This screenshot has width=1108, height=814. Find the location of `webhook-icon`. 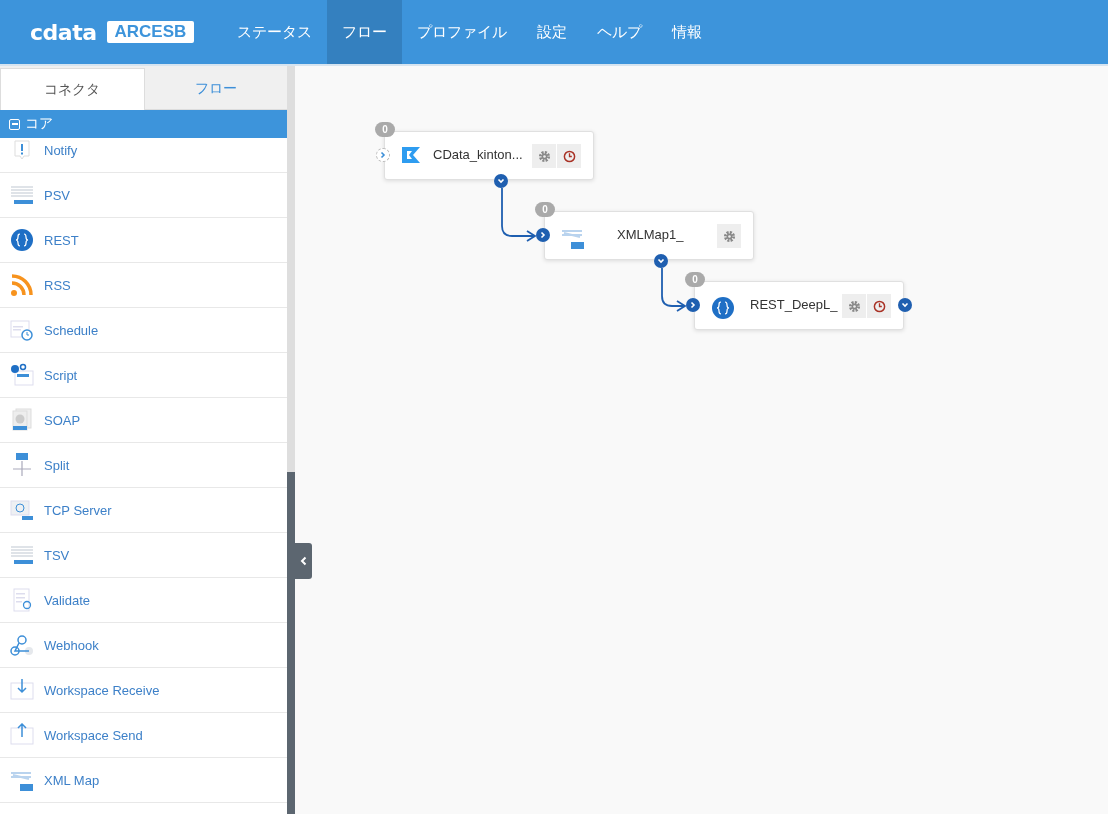

webhook-icon is located at coordinates (22, 645).